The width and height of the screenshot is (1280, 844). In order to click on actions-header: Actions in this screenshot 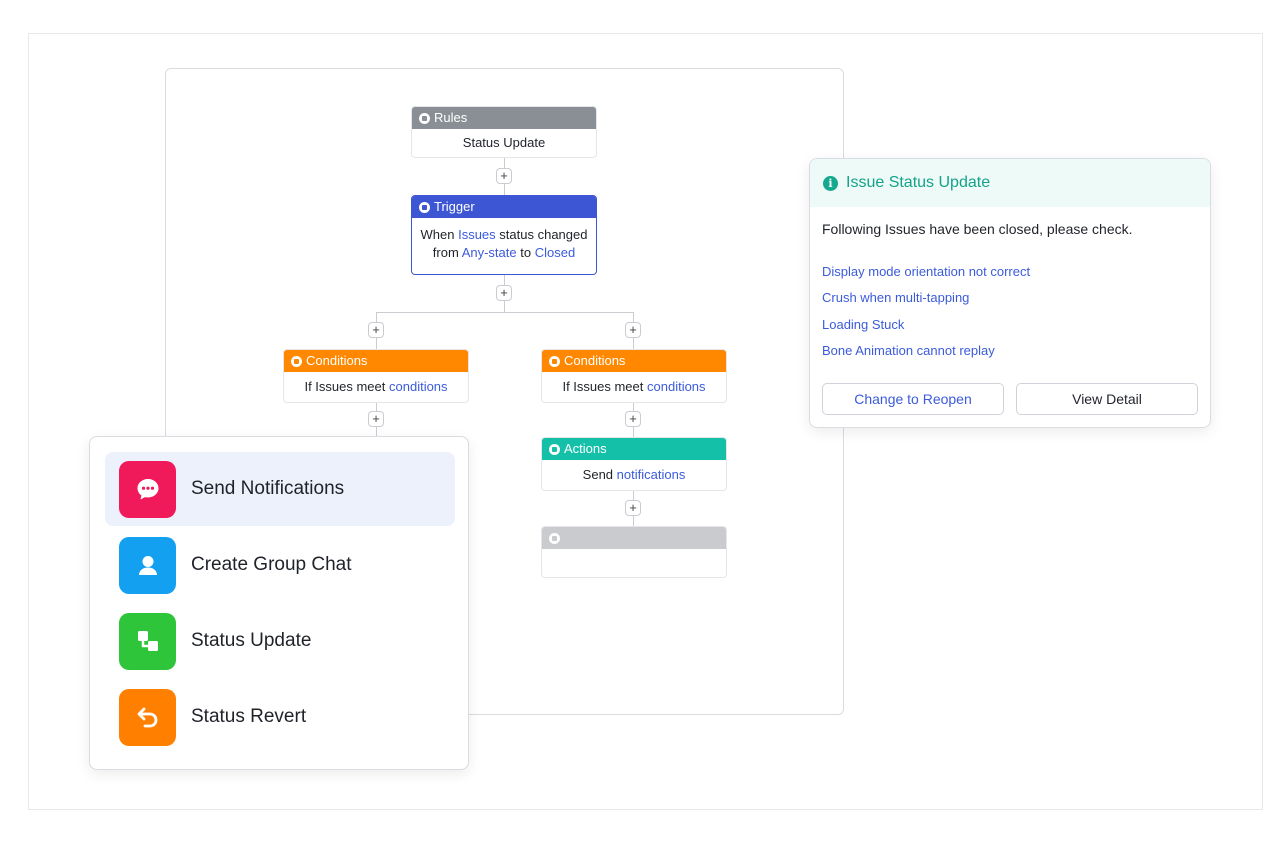, I will do `click(585, 448)`.